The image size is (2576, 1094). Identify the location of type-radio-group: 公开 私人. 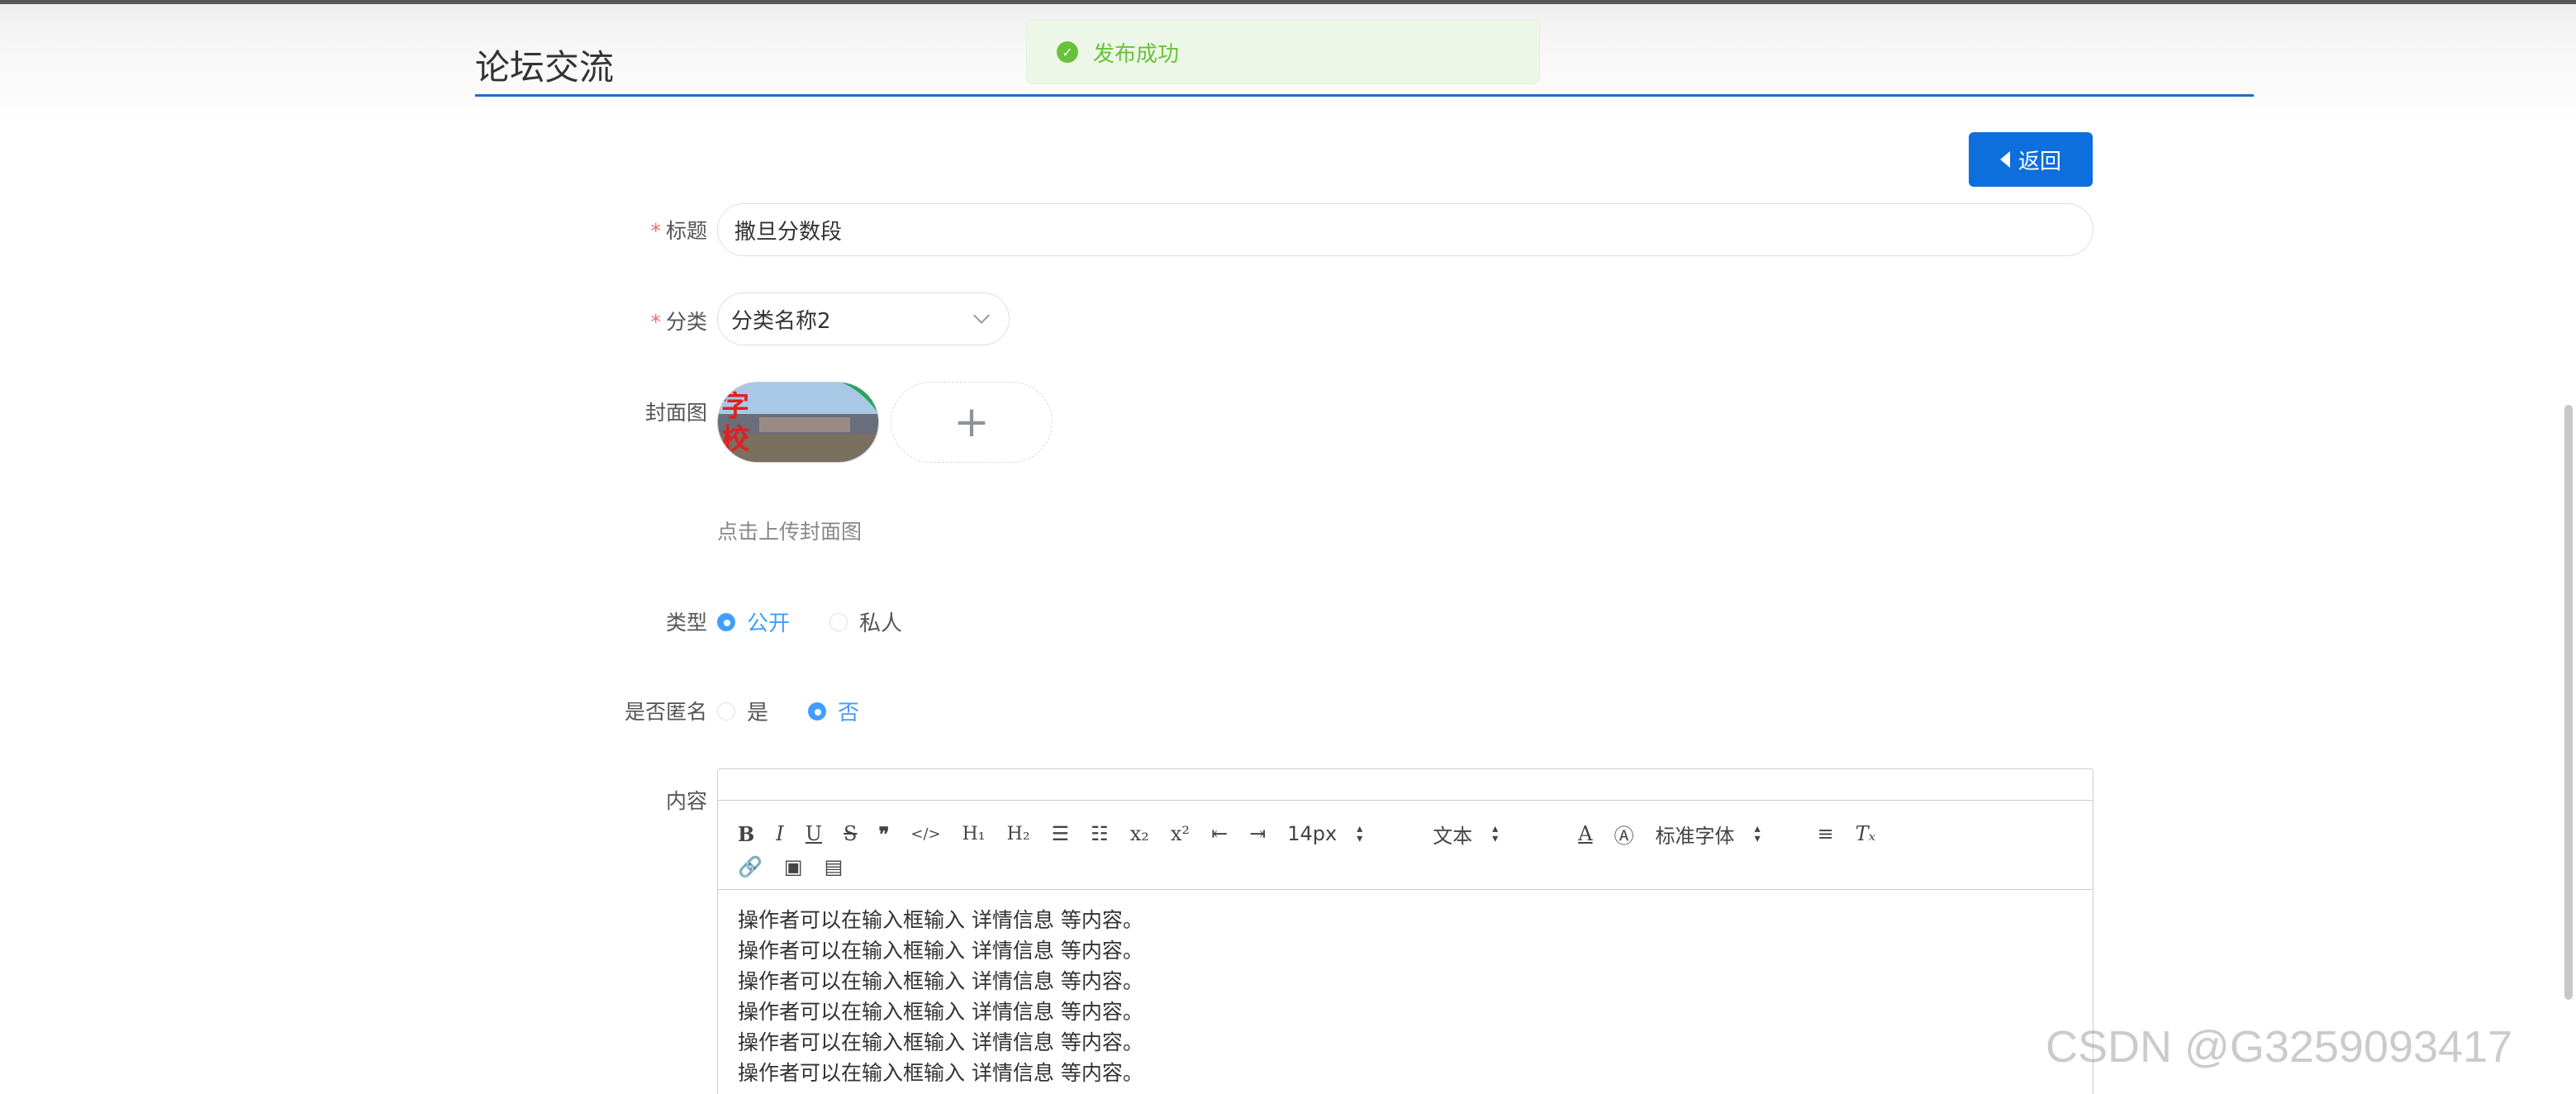
(829, 621).